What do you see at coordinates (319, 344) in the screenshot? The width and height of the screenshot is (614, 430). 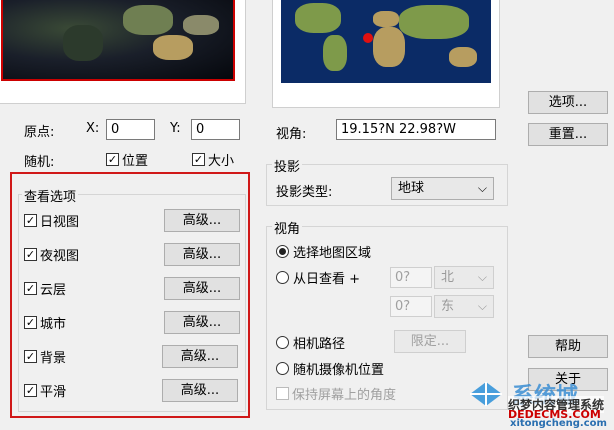 I see `camera-path-label: 相机路径` at bounding box center [319, 344].